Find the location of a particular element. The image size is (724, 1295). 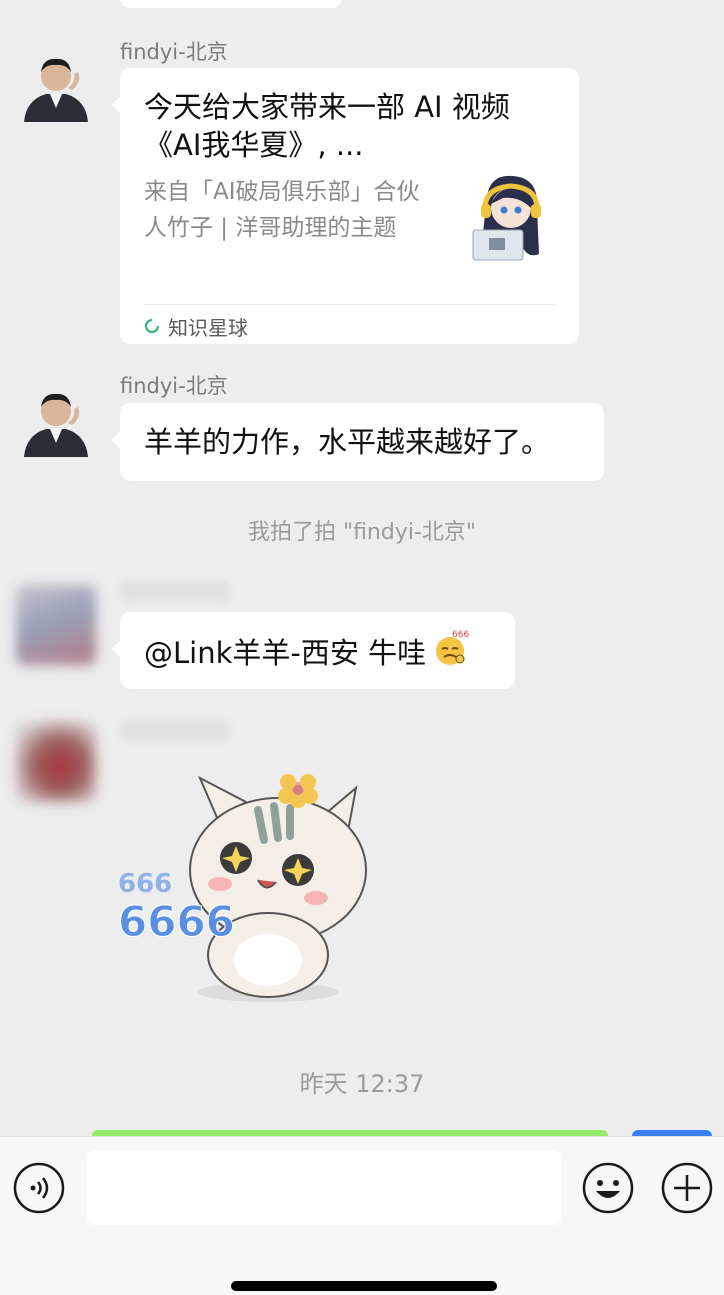

message-bubble: @Link羊羊-西安 牛哇 666 is located at coordinates (313, 650).